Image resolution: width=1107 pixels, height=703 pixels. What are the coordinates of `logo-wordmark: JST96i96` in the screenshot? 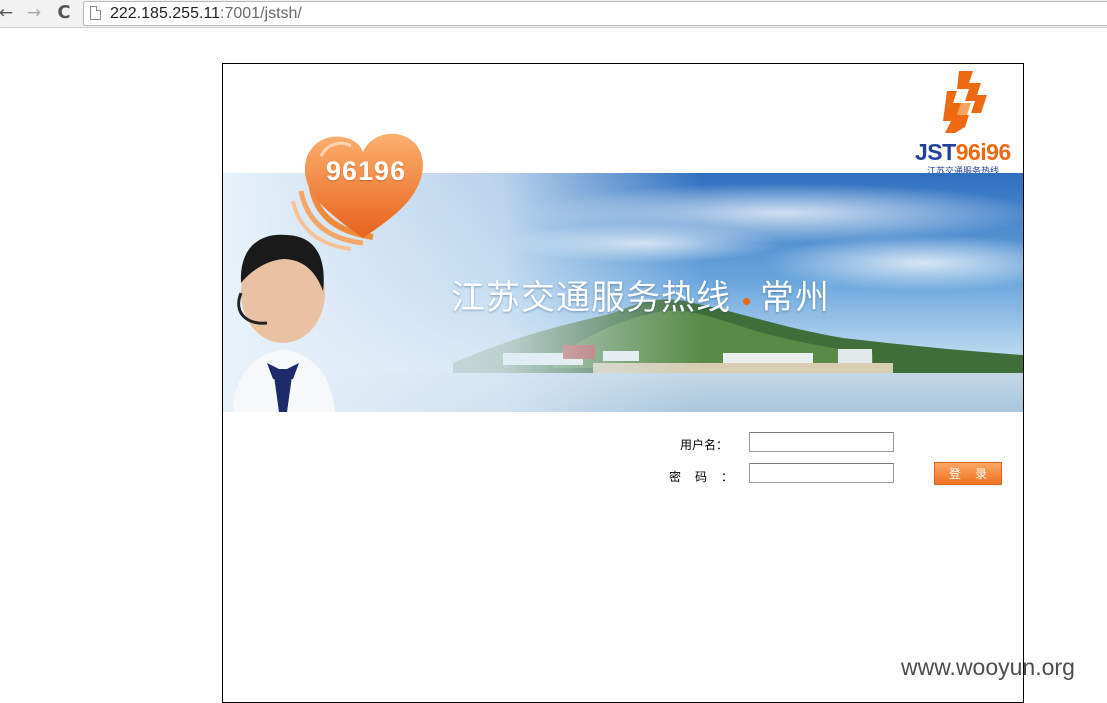 It's located at (963, 152).